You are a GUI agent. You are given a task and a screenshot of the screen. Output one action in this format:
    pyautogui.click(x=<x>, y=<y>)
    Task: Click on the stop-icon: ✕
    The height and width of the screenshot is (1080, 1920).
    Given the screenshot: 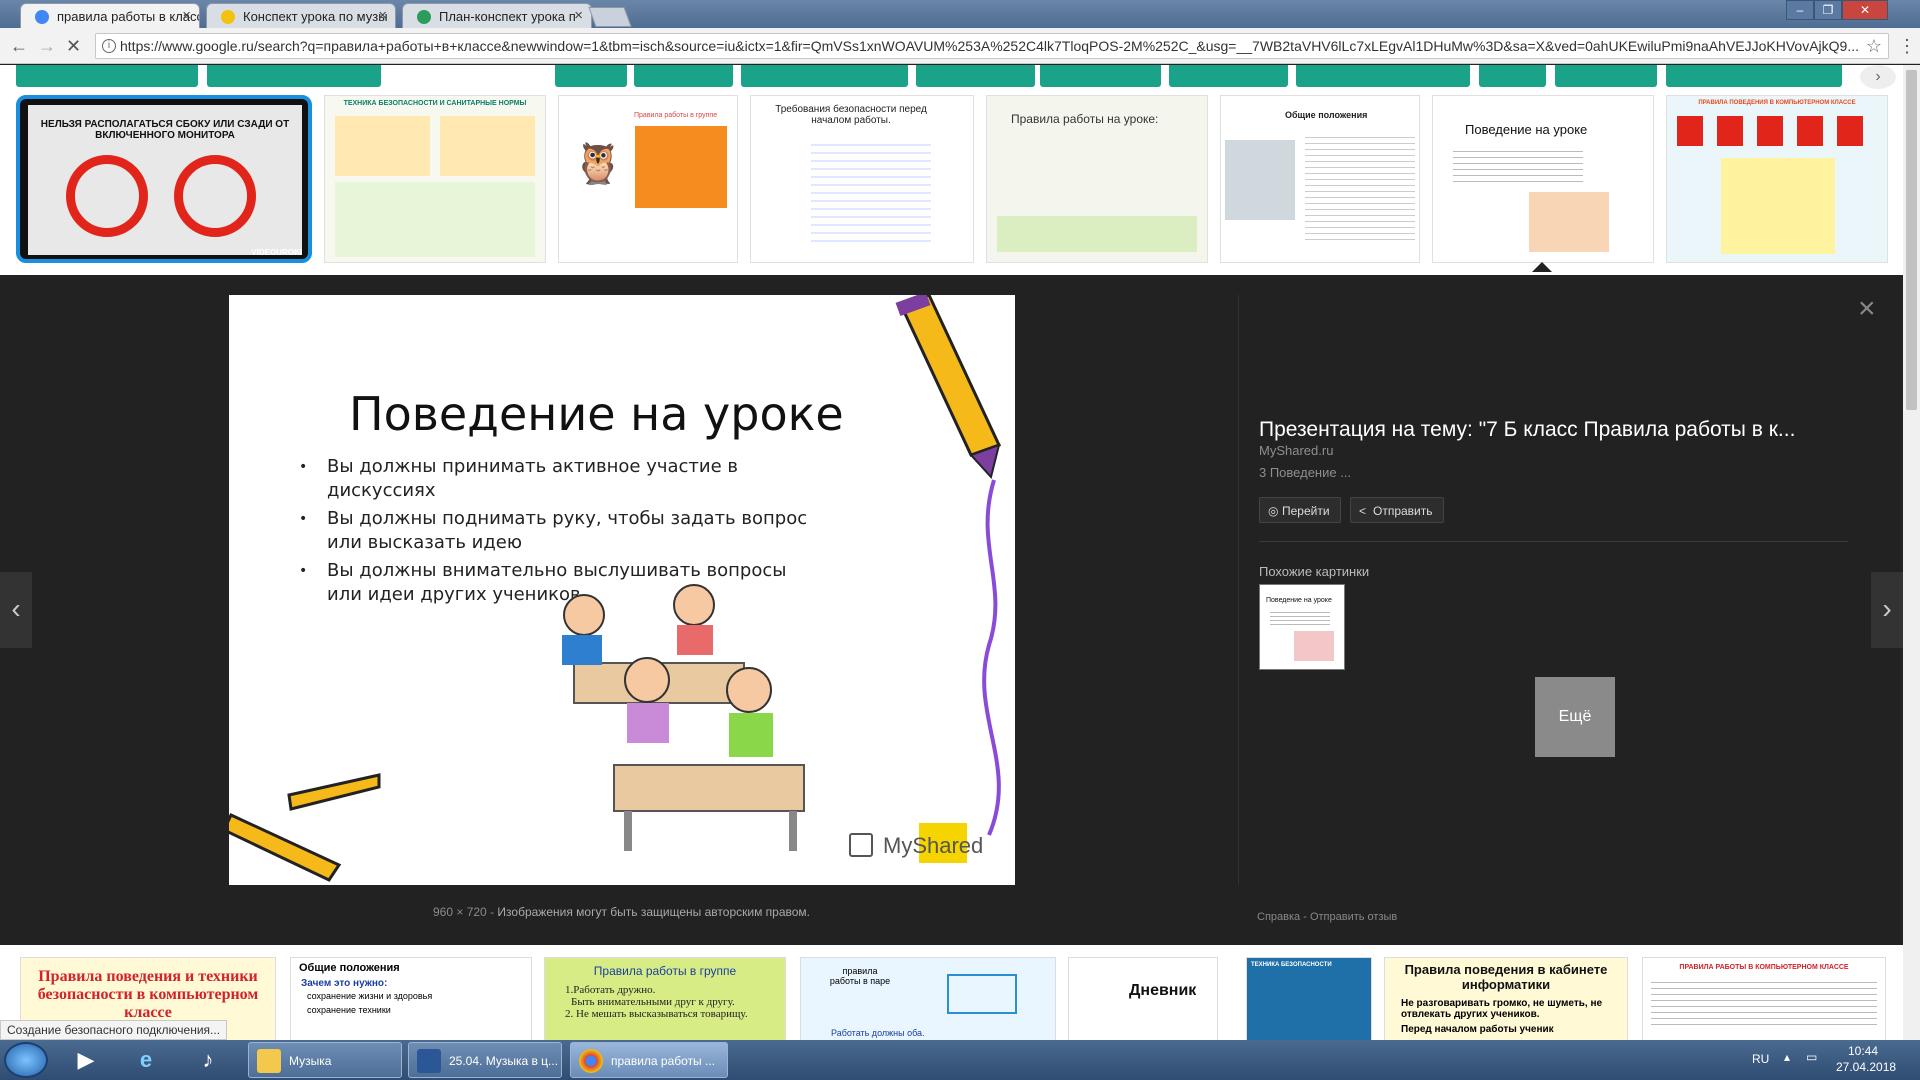 What is the action you would take?
    pyautogui.click(x=73, y=46)
    